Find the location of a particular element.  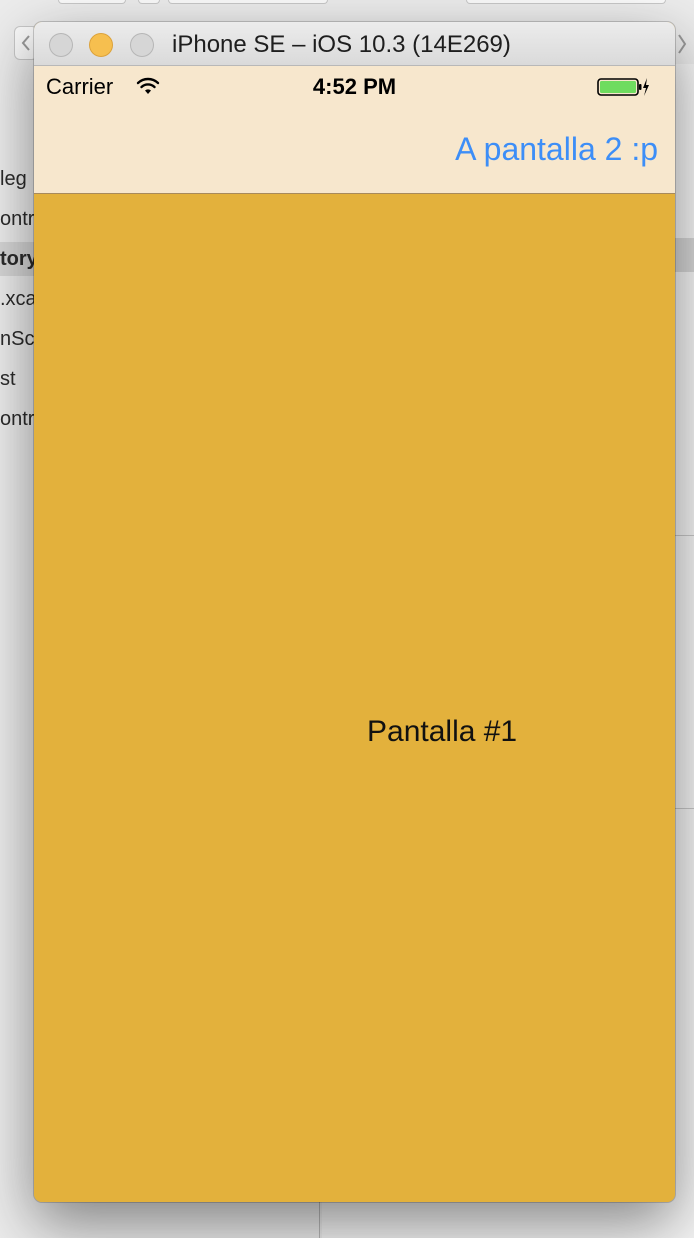

window-titlebar: iPhone SE – iOS 10.3 (14E269) is located at coordinates (354, 44).